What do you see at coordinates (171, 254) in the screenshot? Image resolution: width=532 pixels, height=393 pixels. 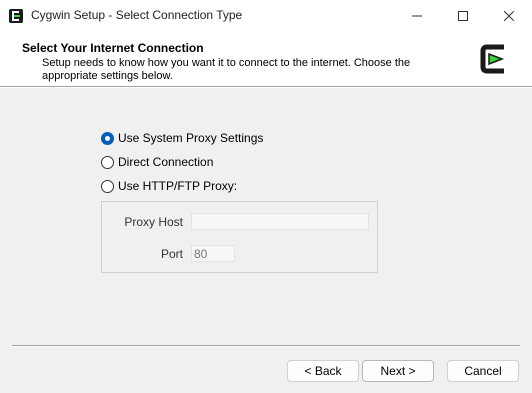 I see `port-label: Port` at bounding box center [171, 254].